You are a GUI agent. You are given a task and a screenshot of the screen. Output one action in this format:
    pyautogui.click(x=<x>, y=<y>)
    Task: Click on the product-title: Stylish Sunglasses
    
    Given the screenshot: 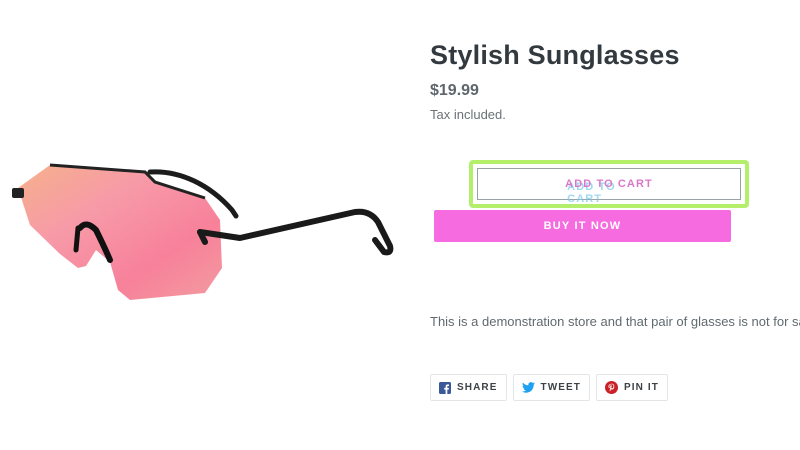 What is the action you would take?
    pyautogui.click(x=555, y=55)
    